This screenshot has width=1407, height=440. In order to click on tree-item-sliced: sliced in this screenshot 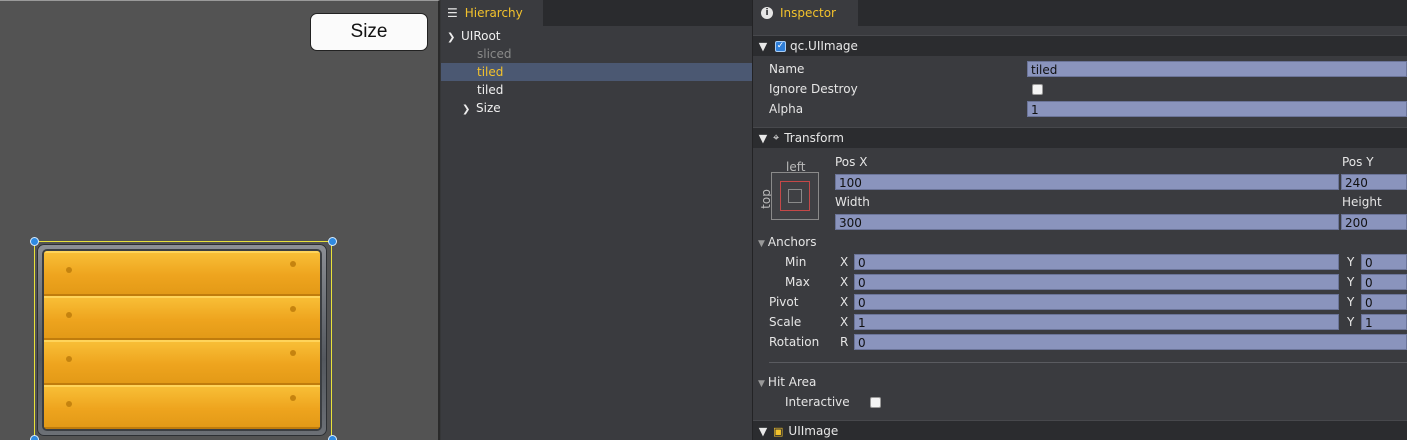, I will do `click(596, 54)`.